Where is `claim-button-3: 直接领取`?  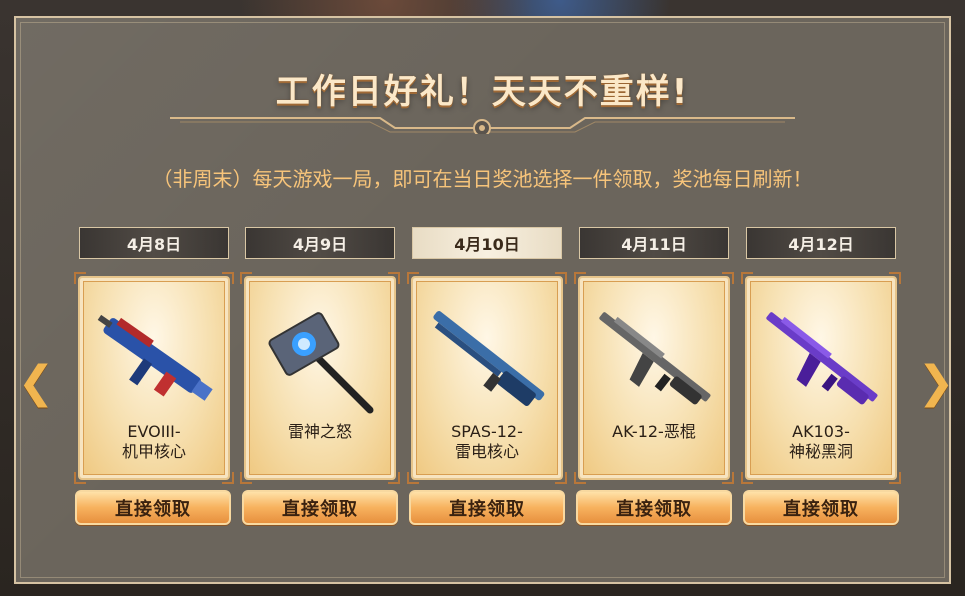
claim-button-3: 直接领取 is located at coordinates (487, 507).